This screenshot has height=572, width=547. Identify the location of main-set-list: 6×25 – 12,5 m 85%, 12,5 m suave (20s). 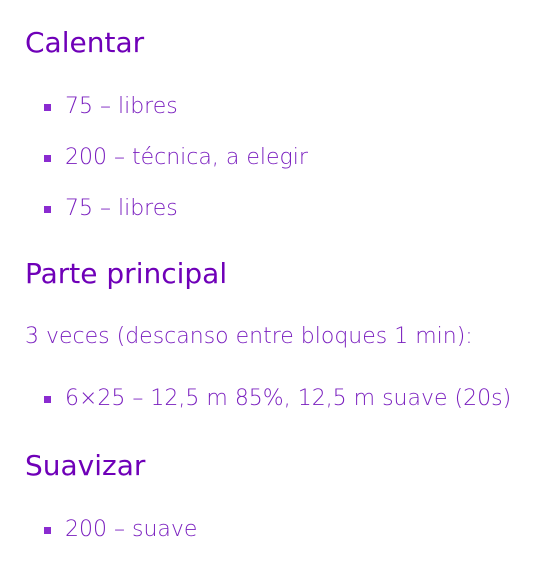
(268, 399).